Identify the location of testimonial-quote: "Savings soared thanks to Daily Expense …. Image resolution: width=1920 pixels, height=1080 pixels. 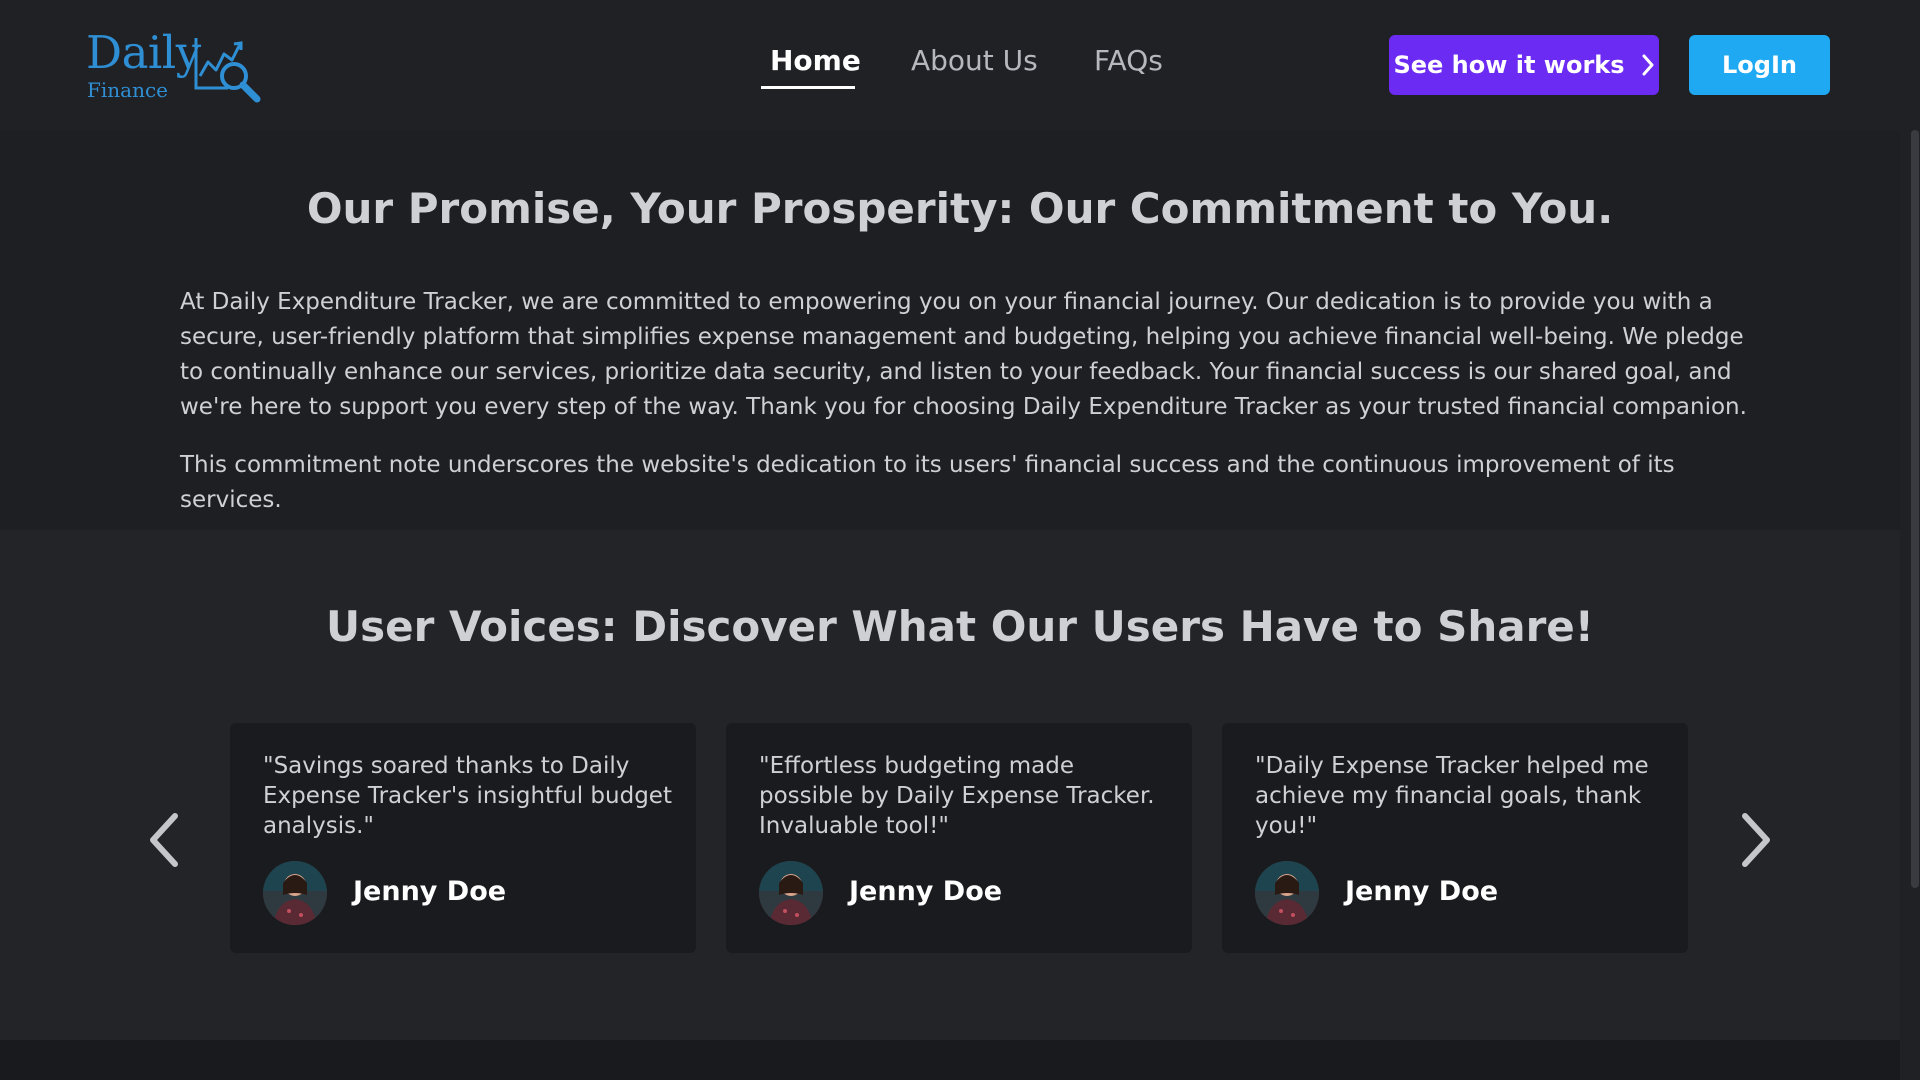
(467, 796).